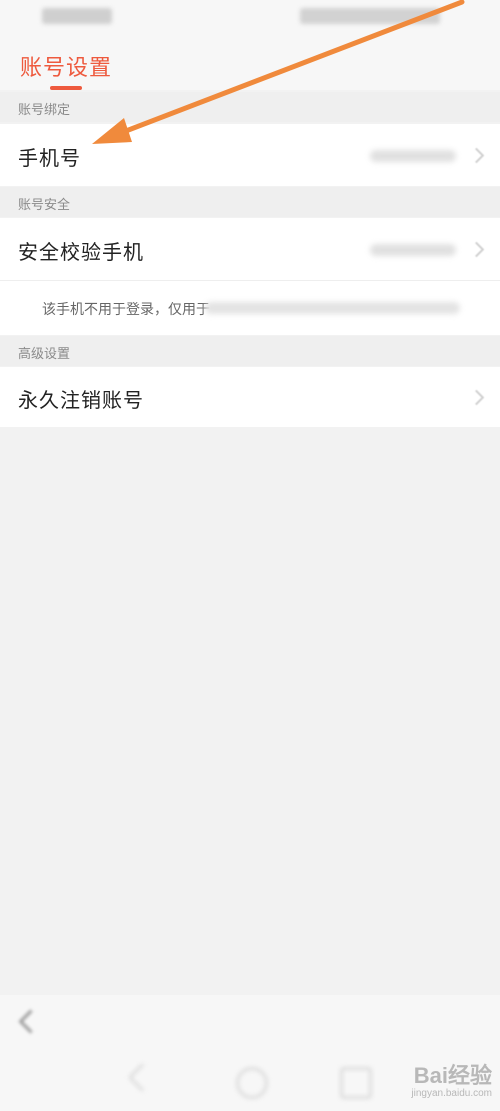 This screenshot has width=500, height=1111. What do you see at coordinates (44, 110) in the screenshot?
I see `section-header-label: 账号绑定` at bounding box center [44, 110].